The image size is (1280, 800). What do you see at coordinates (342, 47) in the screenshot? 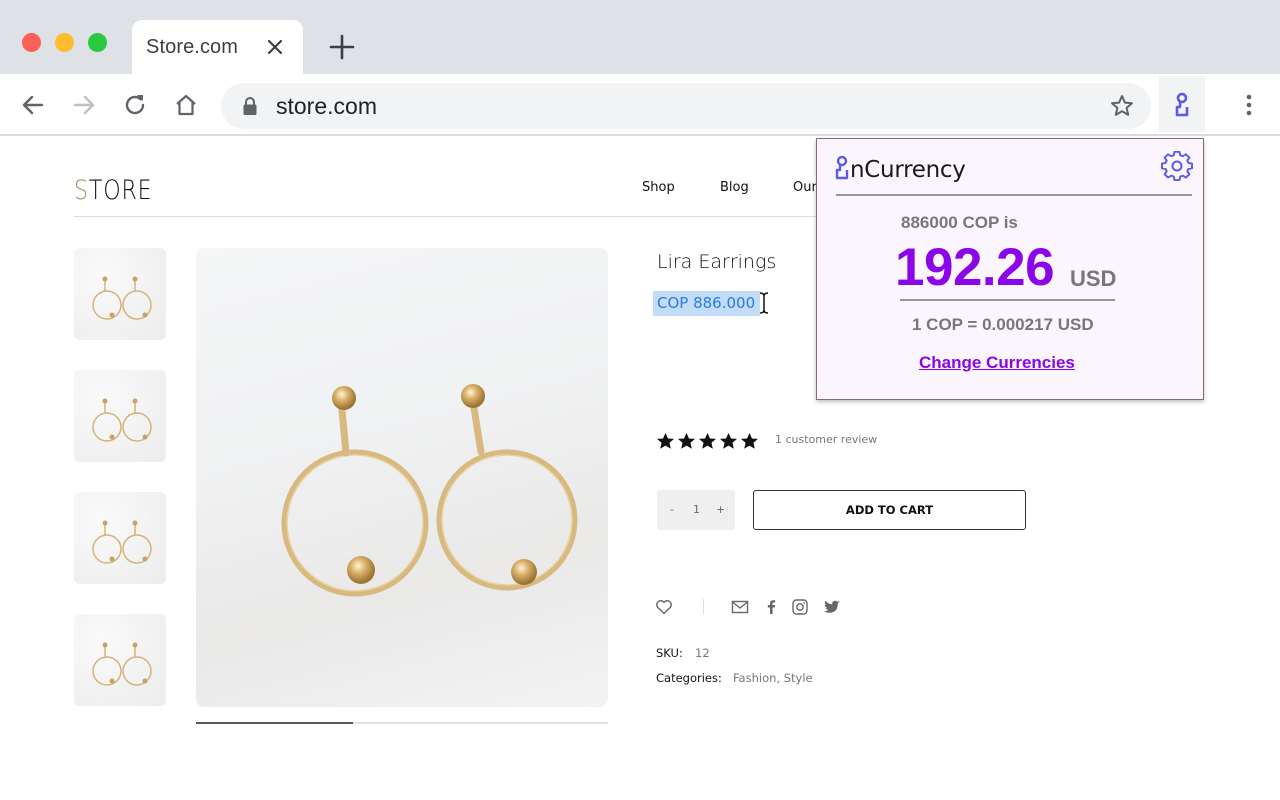
I see `new-tab-icon` at bounding box center [342, 47].